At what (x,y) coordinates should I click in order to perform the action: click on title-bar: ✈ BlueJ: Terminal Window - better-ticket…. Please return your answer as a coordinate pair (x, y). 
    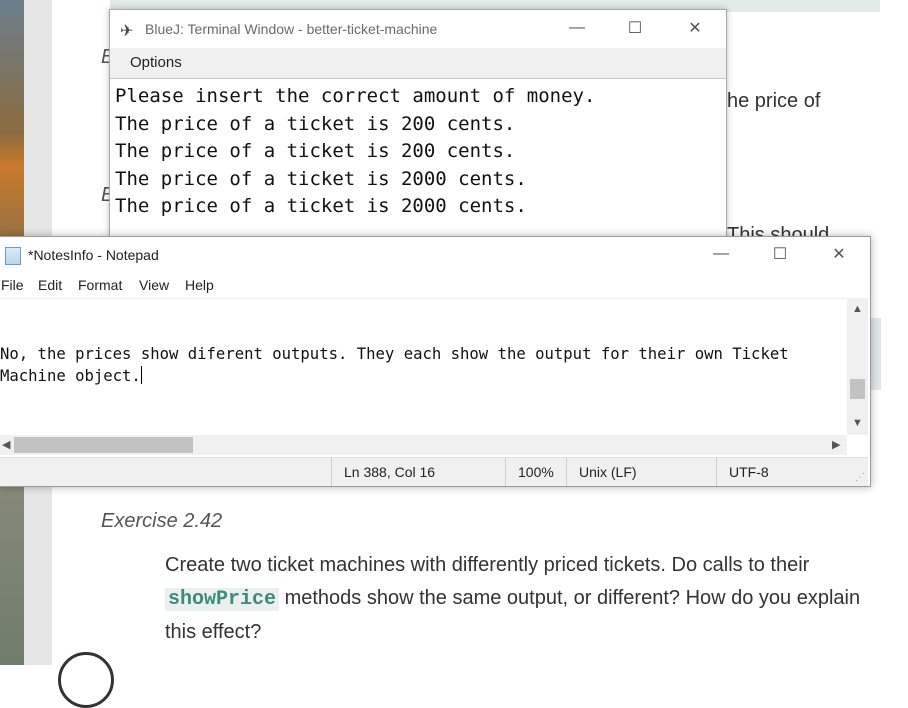
    Looking at the image, I should click on (418, 29).